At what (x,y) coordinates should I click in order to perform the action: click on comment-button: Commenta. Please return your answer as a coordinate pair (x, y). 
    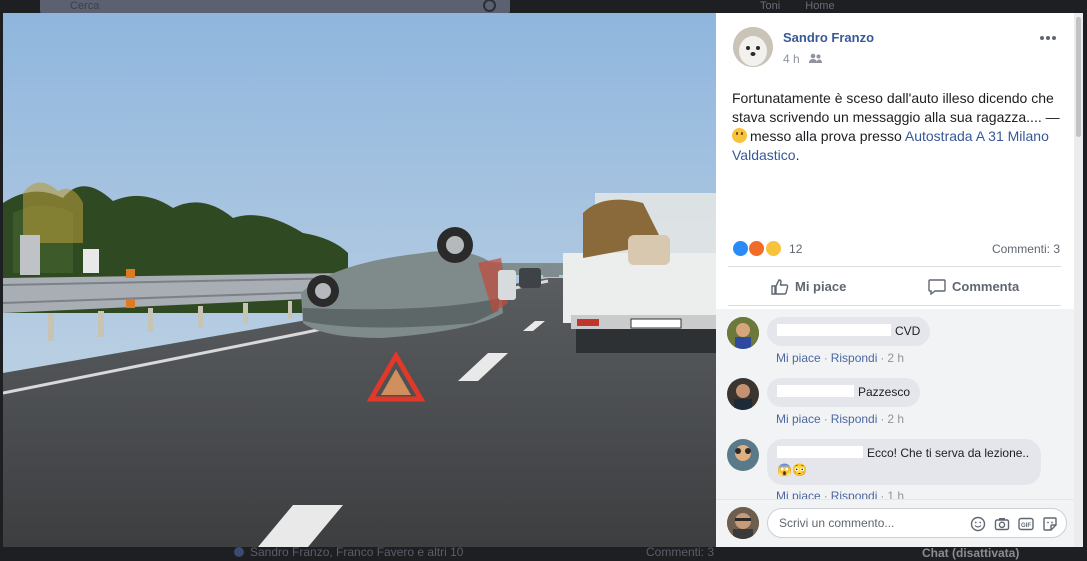
    Looking at the image, I should click on (973, 289).